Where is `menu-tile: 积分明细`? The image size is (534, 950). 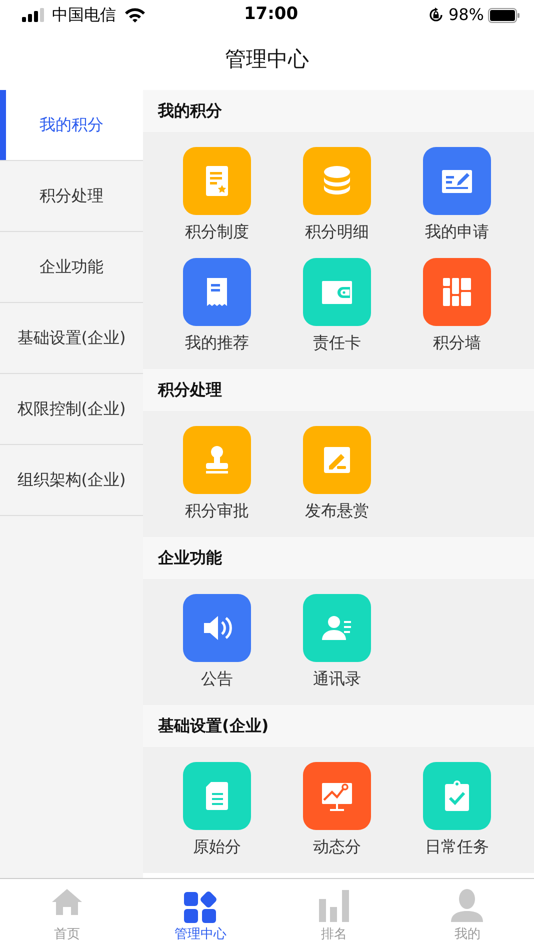 menu-tile: 积分明细 is located at coordinates (337, 195).